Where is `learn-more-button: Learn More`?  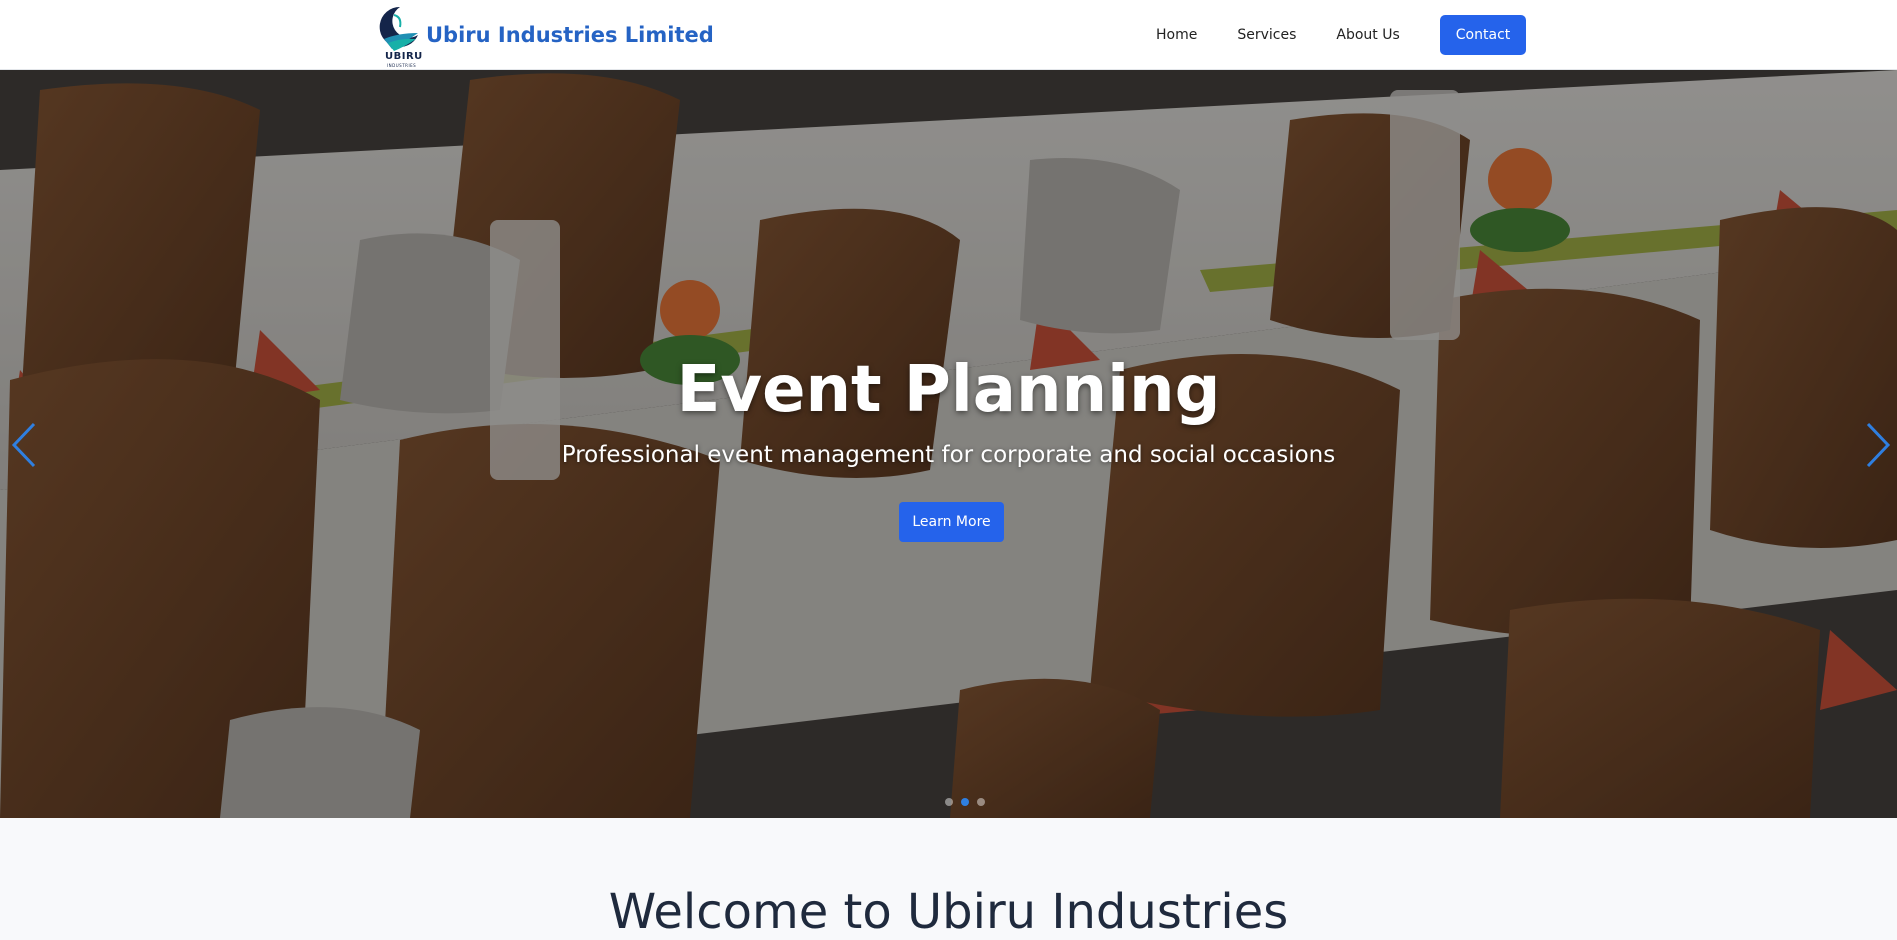
learn-more-button: Learn More is located at coordinates (951, 522).